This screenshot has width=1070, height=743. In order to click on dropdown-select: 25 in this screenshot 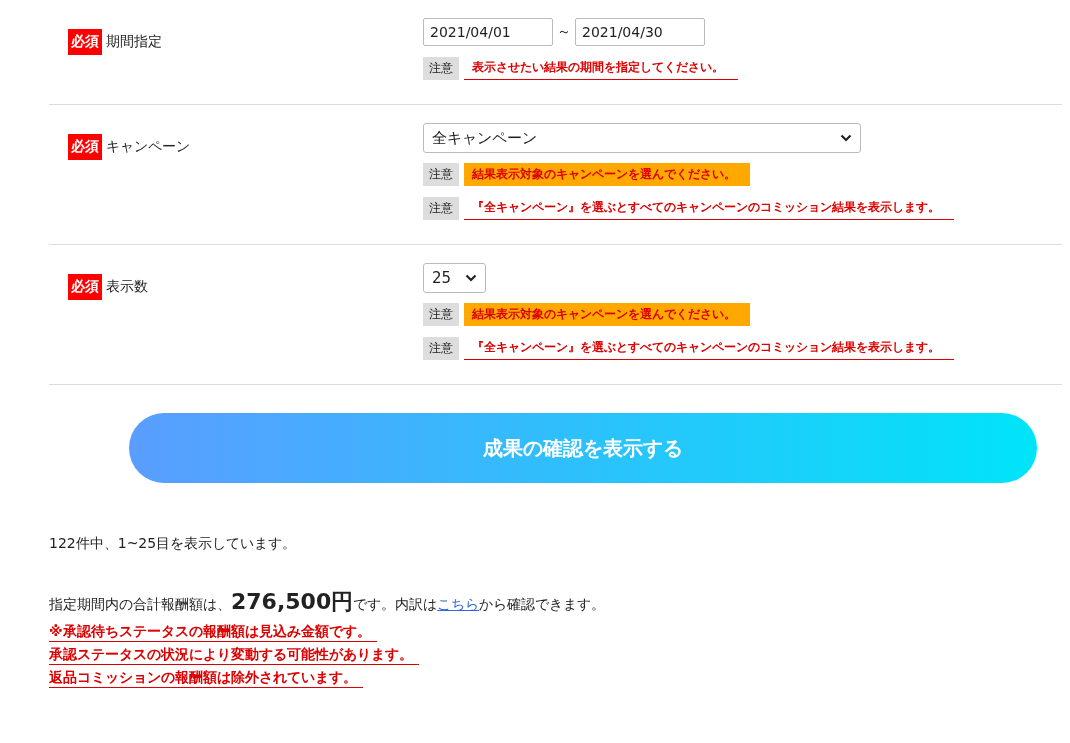, I will do `click(454, 278)`.